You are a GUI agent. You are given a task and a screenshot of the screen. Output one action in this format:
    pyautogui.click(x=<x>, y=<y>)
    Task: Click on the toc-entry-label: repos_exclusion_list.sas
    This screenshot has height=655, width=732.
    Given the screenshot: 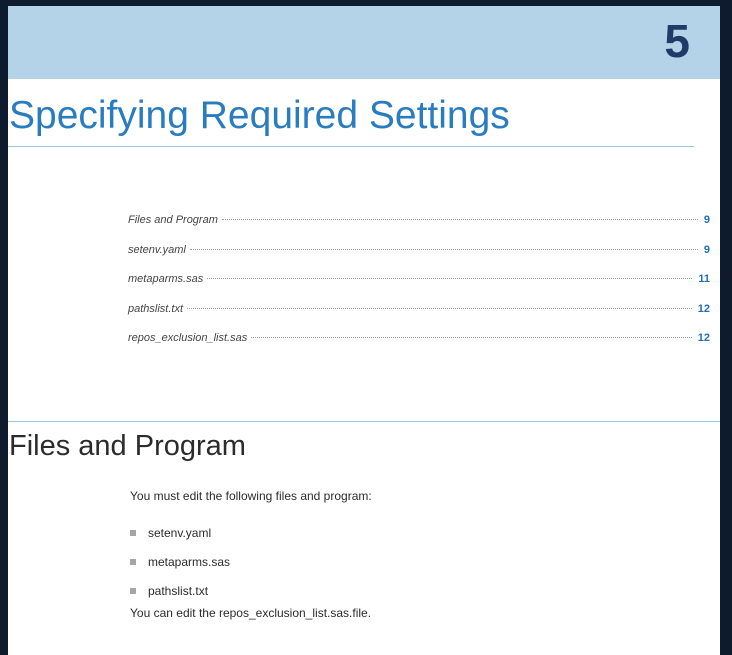 What is the action you would take?
    pyautogui.click(x=189, y=338)
    